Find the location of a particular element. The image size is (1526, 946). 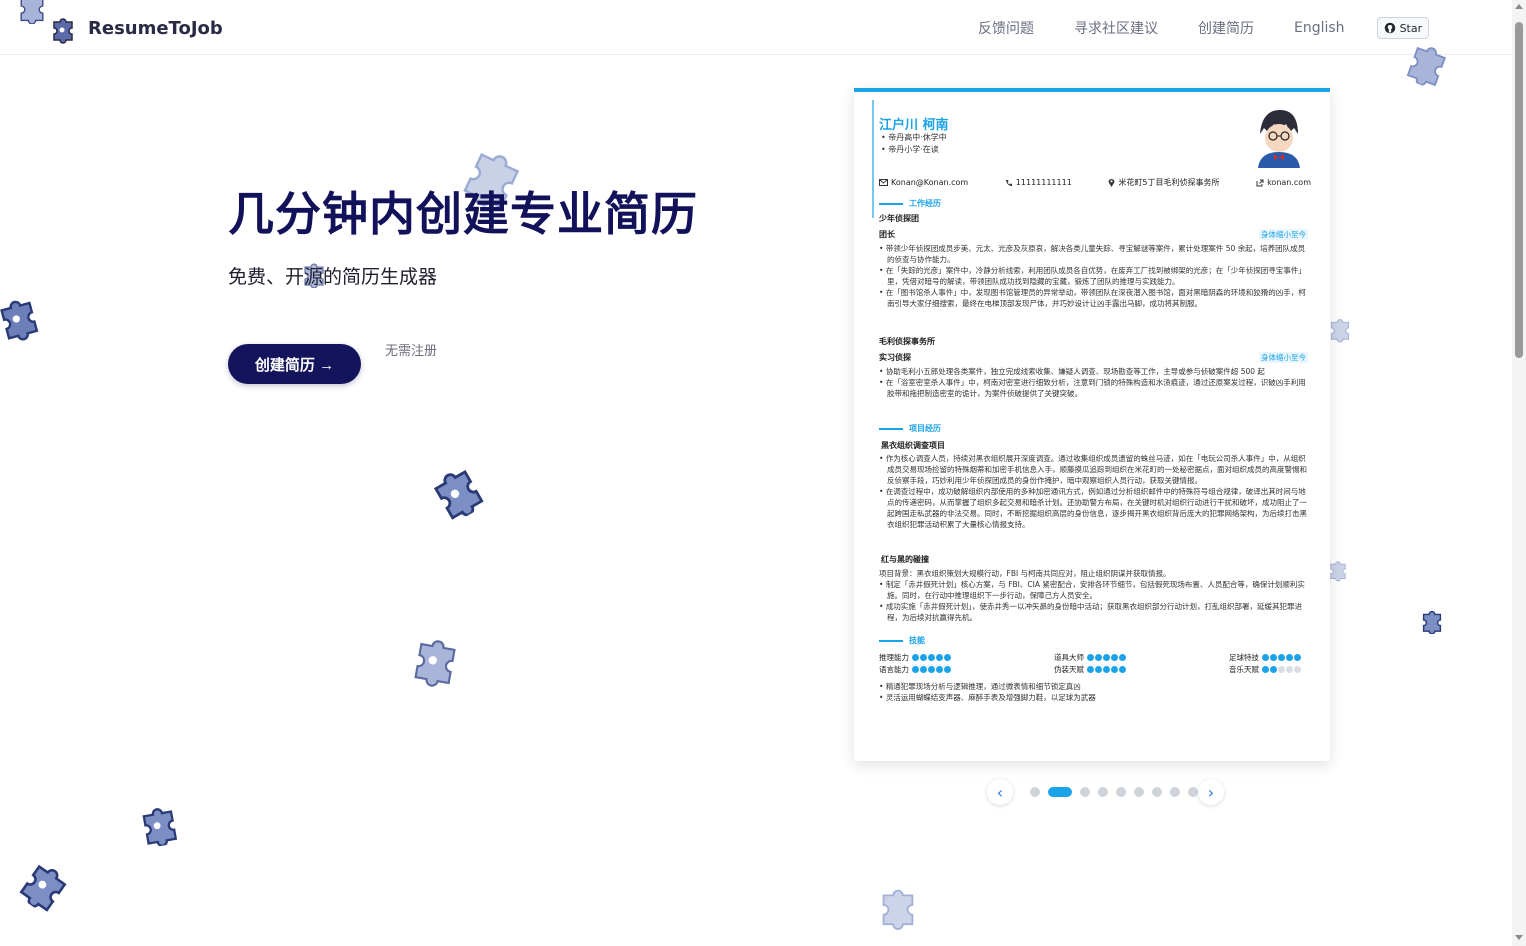

chevron-left-icon: ‹ is located at coordinates (1000, 792).